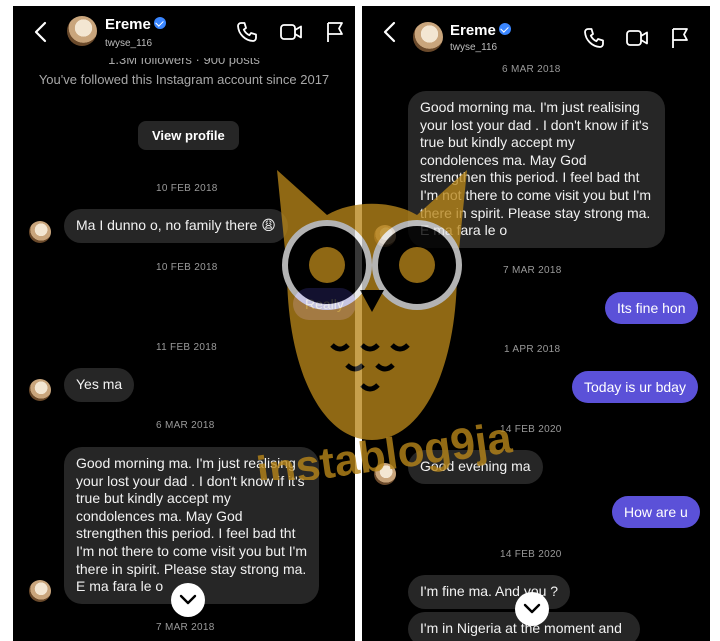  I want to click on date-divider: 11 FEB 2018, so click(186, 347).